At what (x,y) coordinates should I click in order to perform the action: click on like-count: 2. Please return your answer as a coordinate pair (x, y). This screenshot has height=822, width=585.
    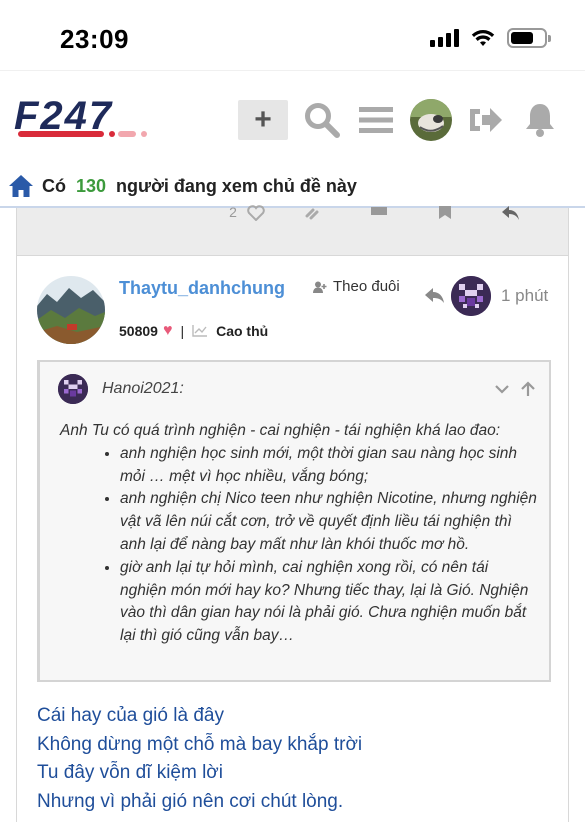
    Looking at the image, I should click on (233, 212).